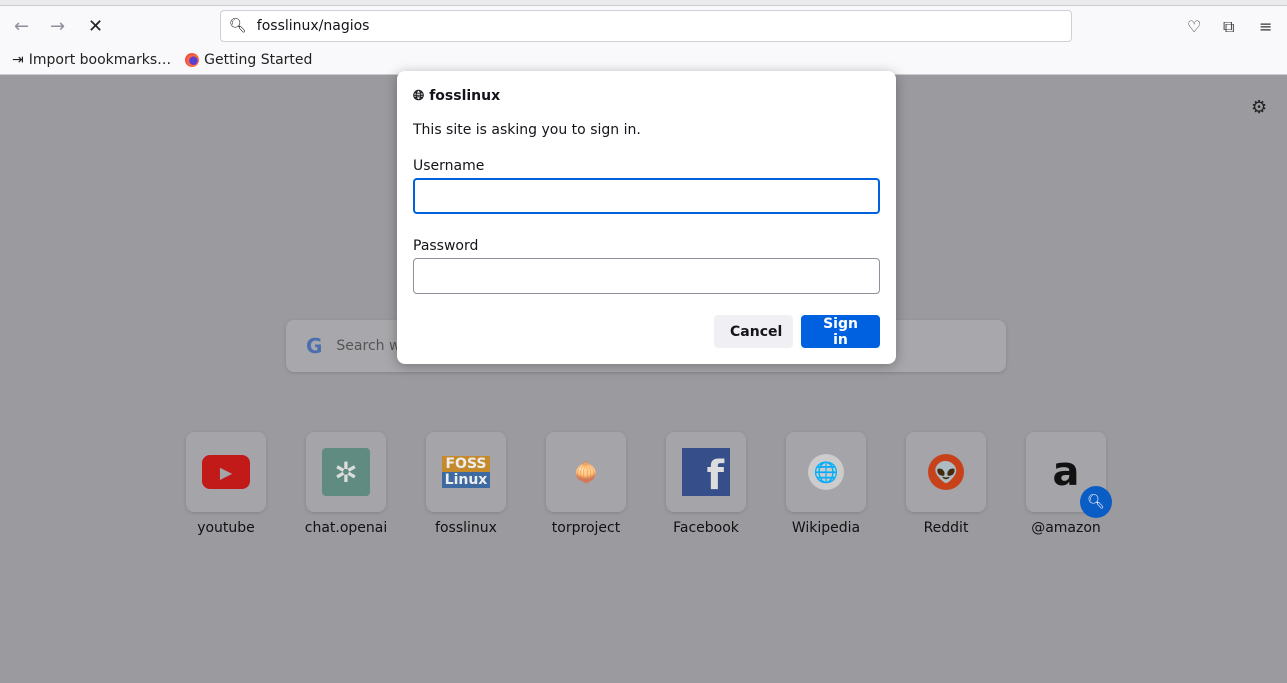 The height and width of the screenshot is (683, 1287). What do you see at coordinates (706, 528) in the screenshot?
I see `tile-label: Facebook` at bounding box center [706, 528].